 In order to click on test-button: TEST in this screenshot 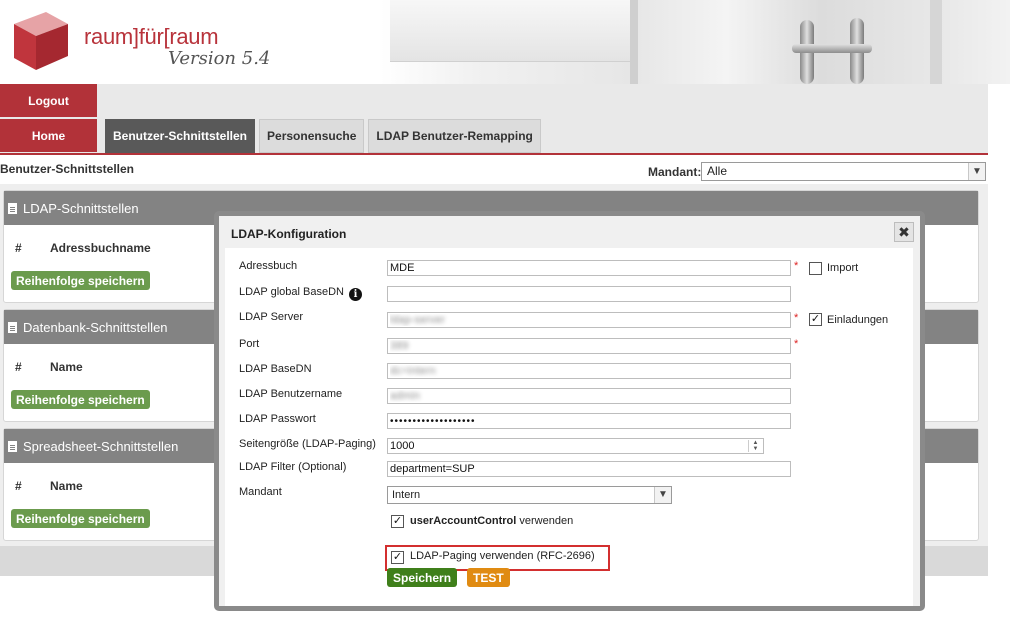, I will do `click(488, 577)`.